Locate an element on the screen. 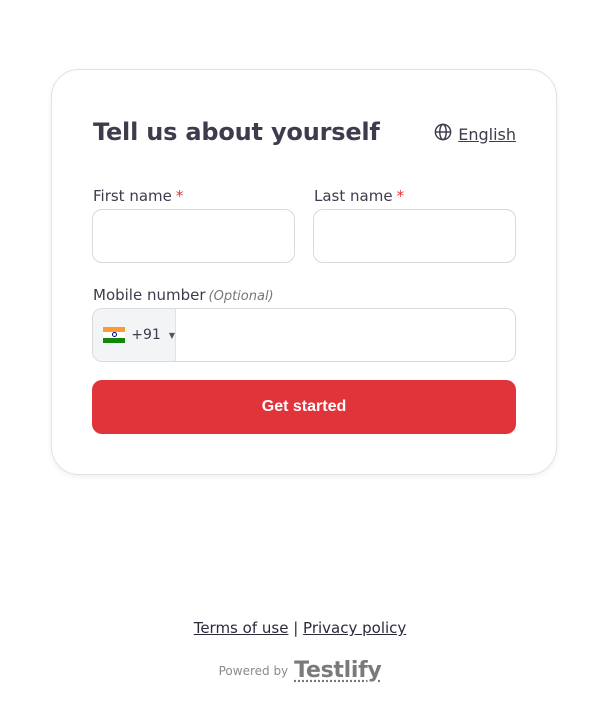 The width and height of the screenshot is (600, 714). language-selector: English is located at coordinates (475, 134).